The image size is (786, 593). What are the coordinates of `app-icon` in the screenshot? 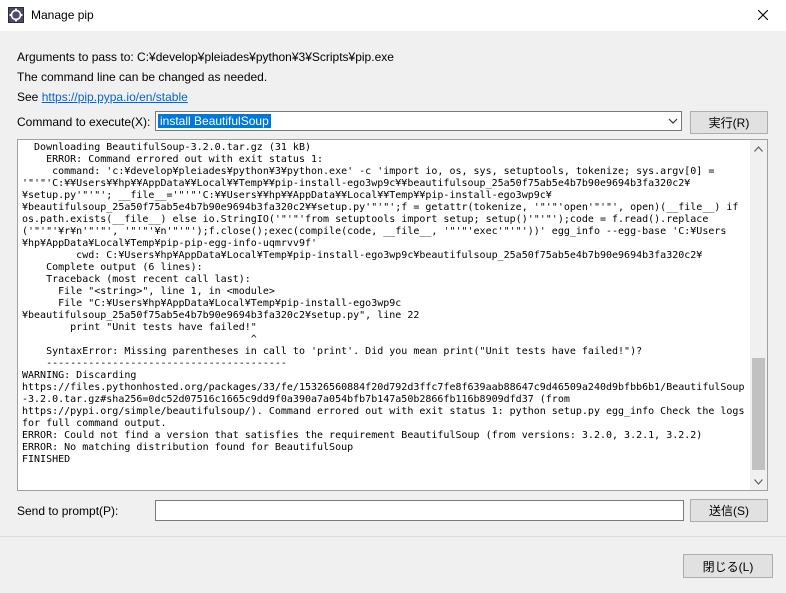 It's located at (16, 15).